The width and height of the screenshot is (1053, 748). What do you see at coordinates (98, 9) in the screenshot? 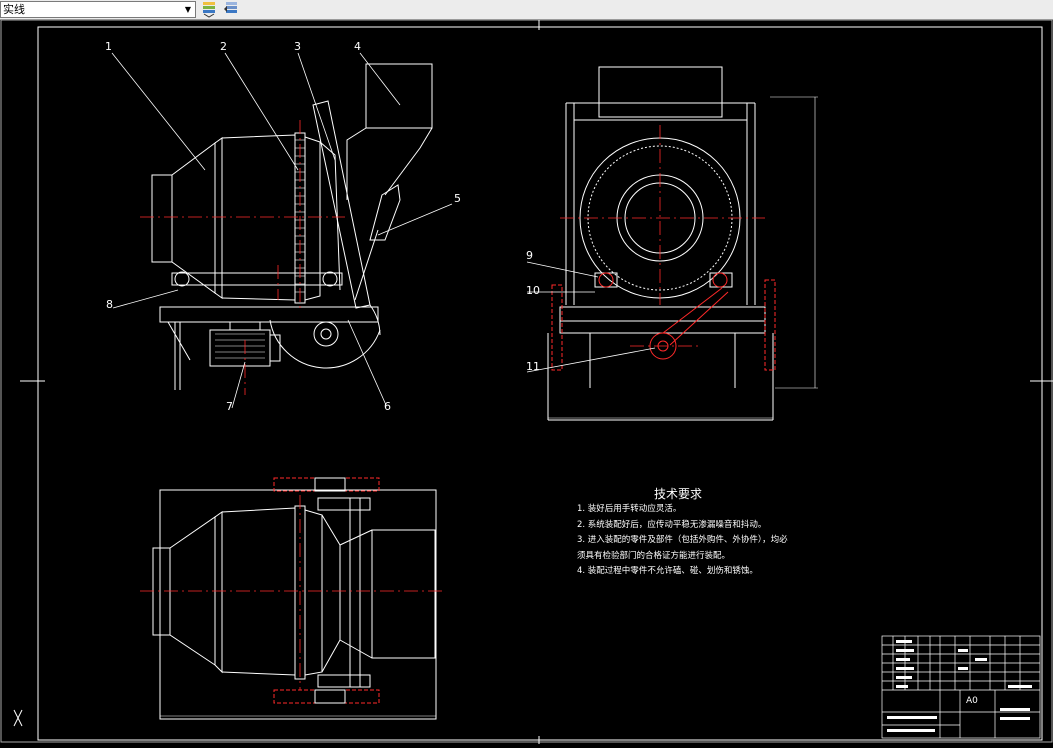
I see `layer-dropdown: 实线 ▼` at bounding box center [98, 9].